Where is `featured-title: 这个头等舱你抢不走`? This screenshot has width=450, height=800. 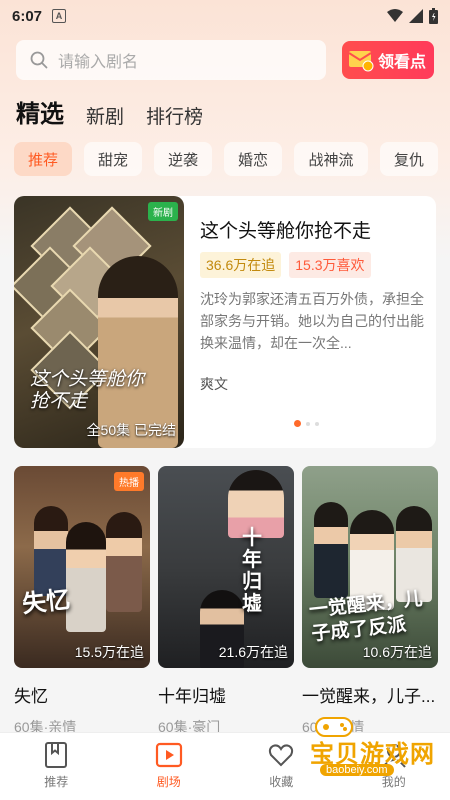
featured-title: 这个头等舱你抢不走 is located at coordinates (286, 231).